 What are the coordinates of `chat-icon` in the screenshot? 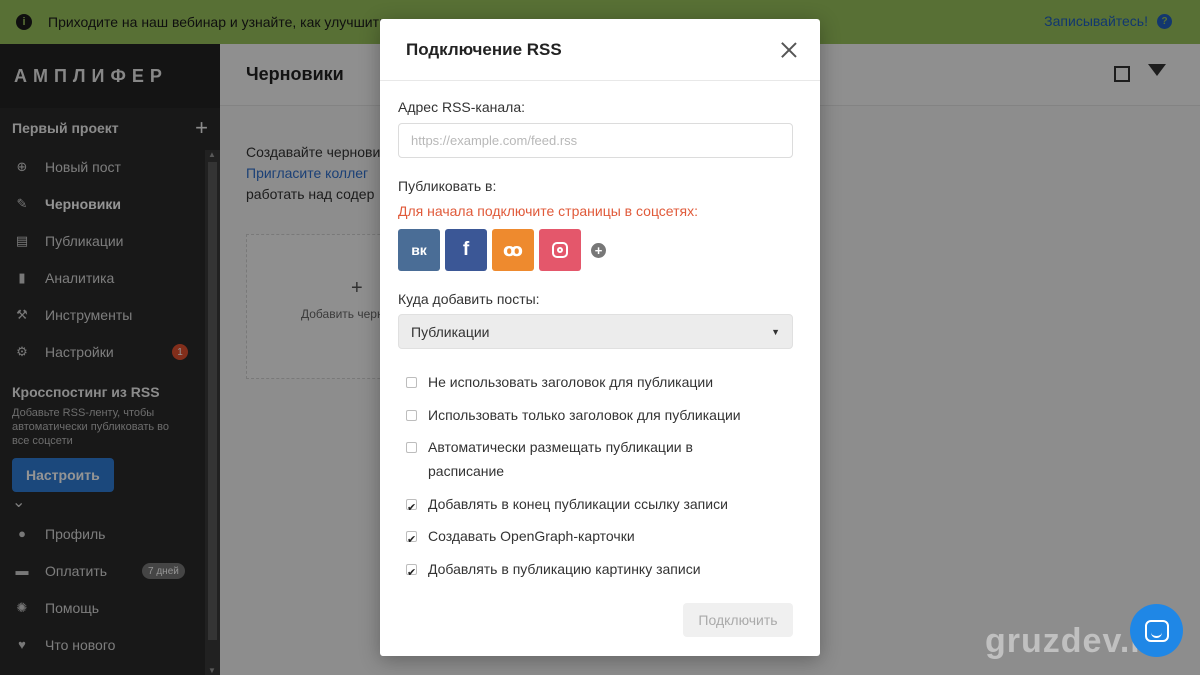 It's located at (1156, 630).